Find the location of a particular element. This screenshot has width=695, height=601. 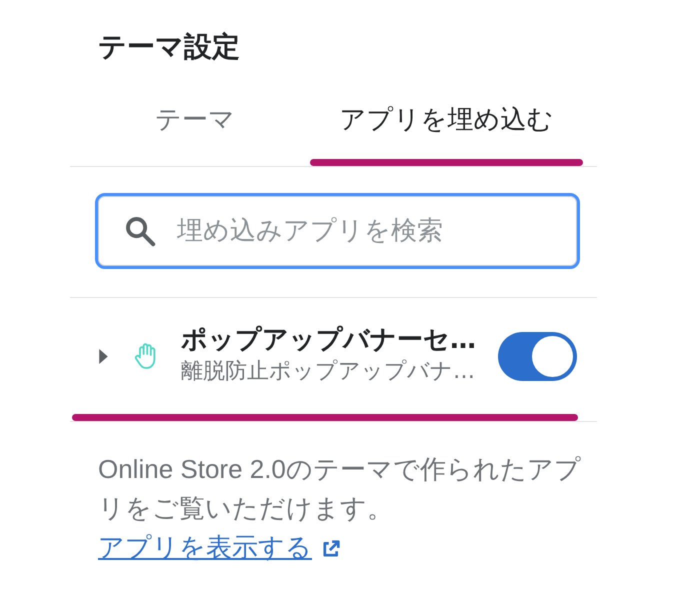

panel-title: テーマ設定 is located at coordinates (169, 47).